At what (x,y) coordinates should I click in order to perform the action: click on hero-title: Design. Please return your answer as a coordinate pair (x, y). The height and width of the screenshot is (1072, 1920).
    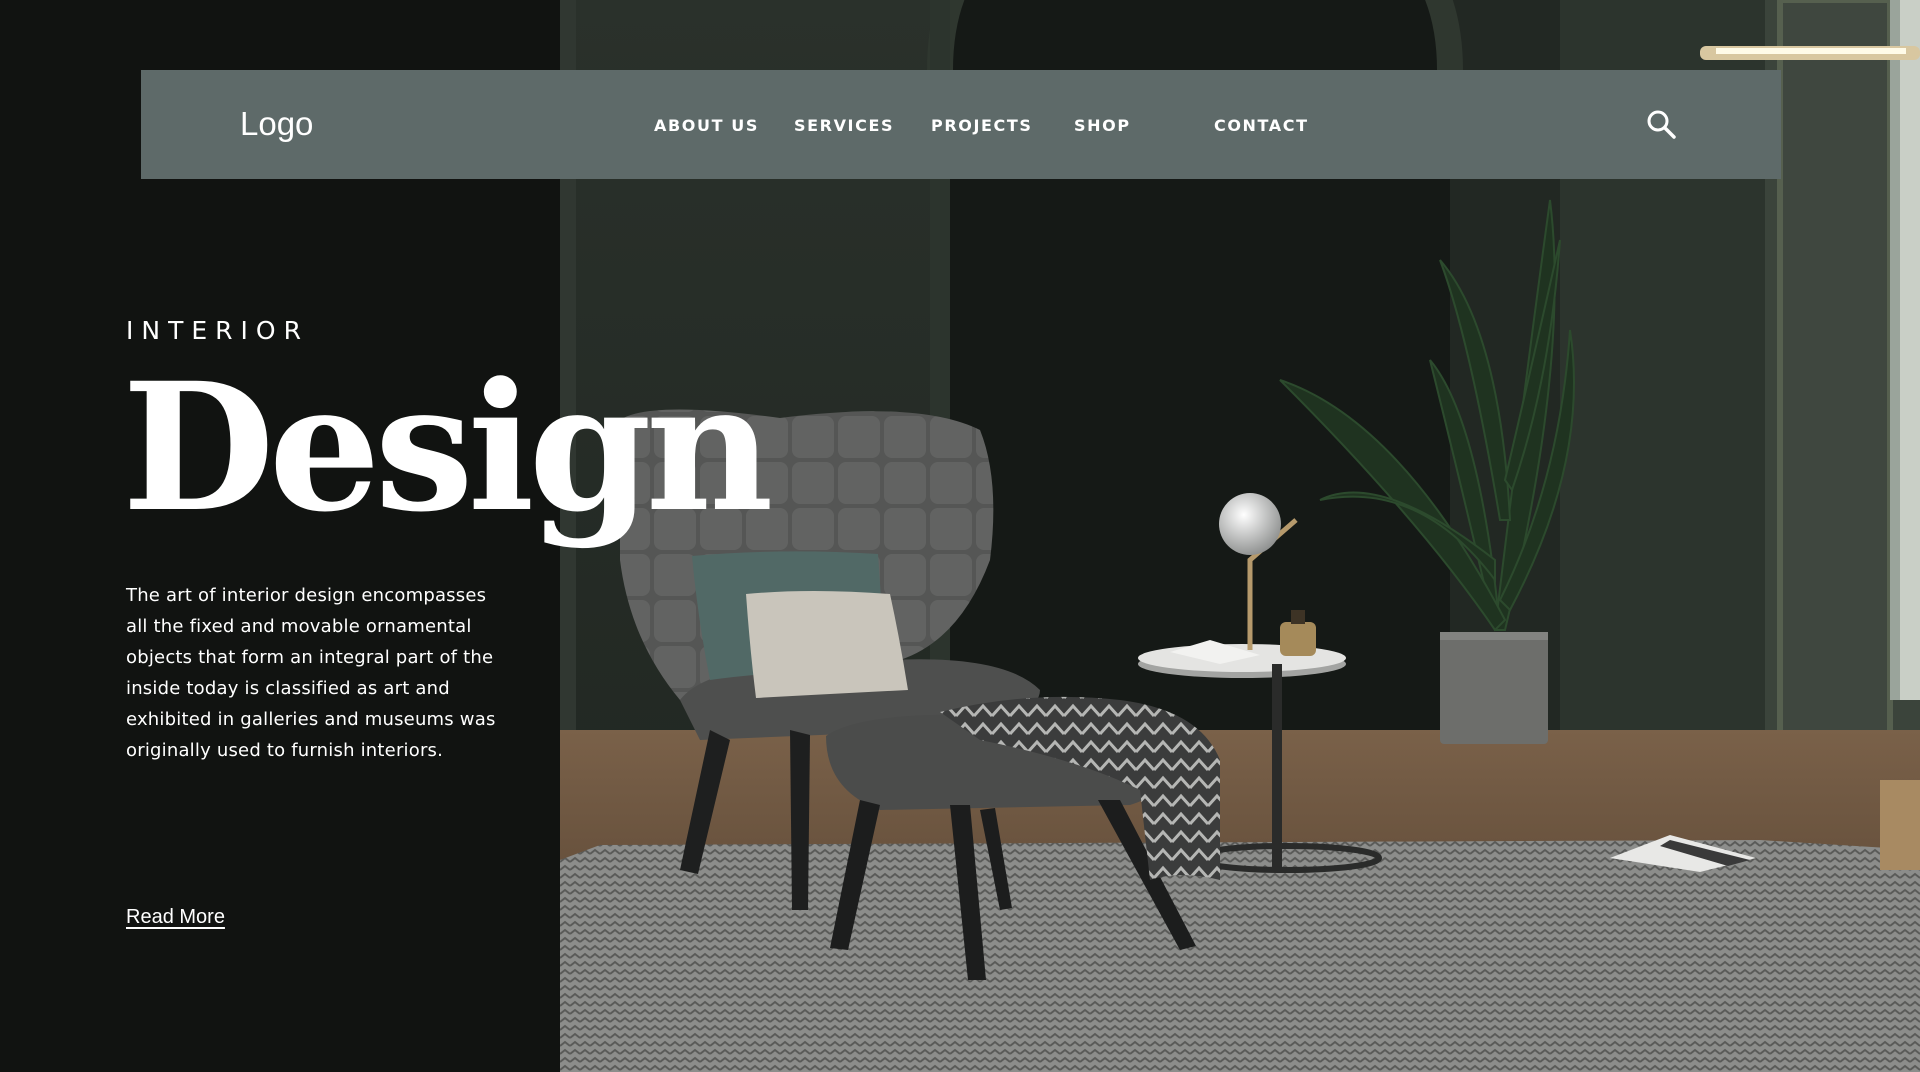
    Looking at the image, I should click on (448, 447).